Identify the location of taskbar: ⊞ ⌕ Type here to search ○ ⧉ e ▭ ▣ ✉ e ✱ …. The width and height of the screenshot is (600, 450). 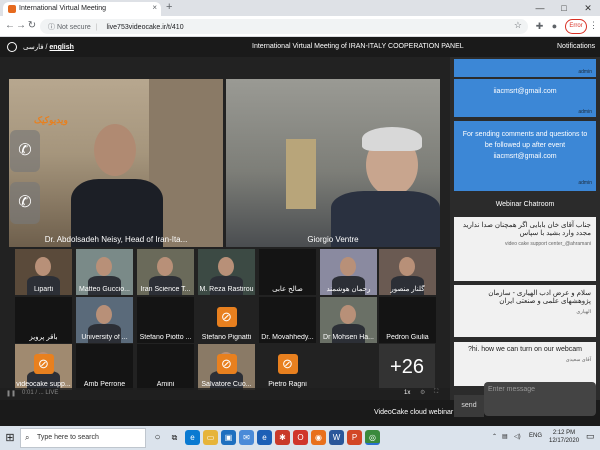
(300, 438).